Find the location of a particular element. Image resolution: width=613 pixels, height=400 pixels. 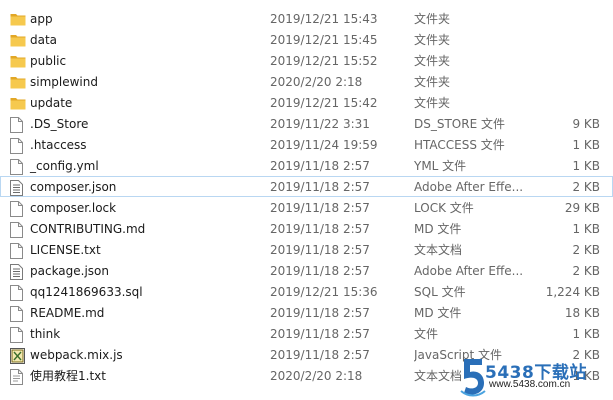

file-row: simplewind 2020/2/20 2:18 文件夹 is located at coordinates (306, 81).